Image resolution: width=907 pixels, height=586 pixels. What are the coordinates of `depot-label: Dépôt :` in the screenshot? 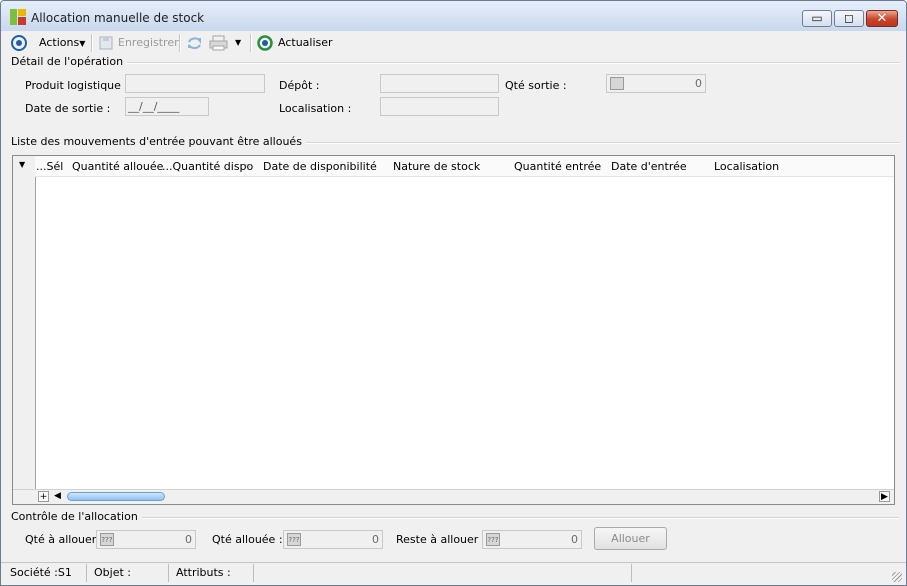 It's located at (299, 85).